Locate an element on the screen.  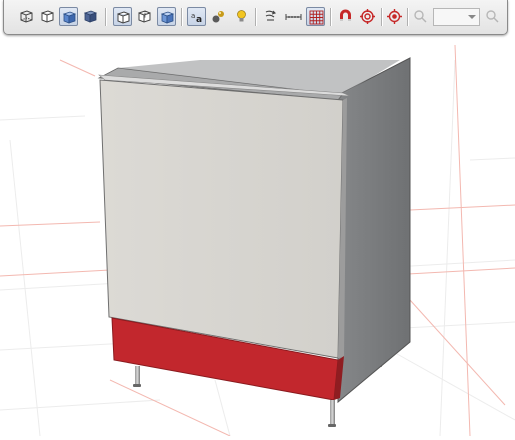
aa-texture-icon: aa is located at coordinates (196, 18).